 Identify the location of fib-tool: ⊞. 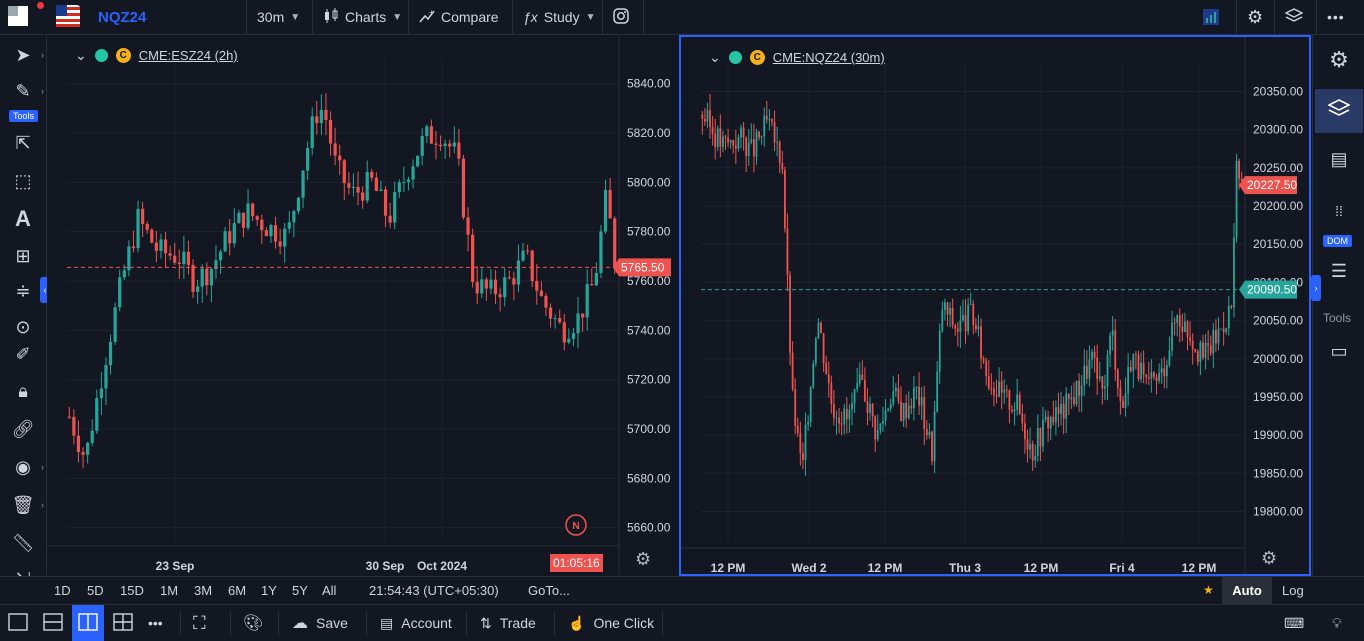
(23, 256).